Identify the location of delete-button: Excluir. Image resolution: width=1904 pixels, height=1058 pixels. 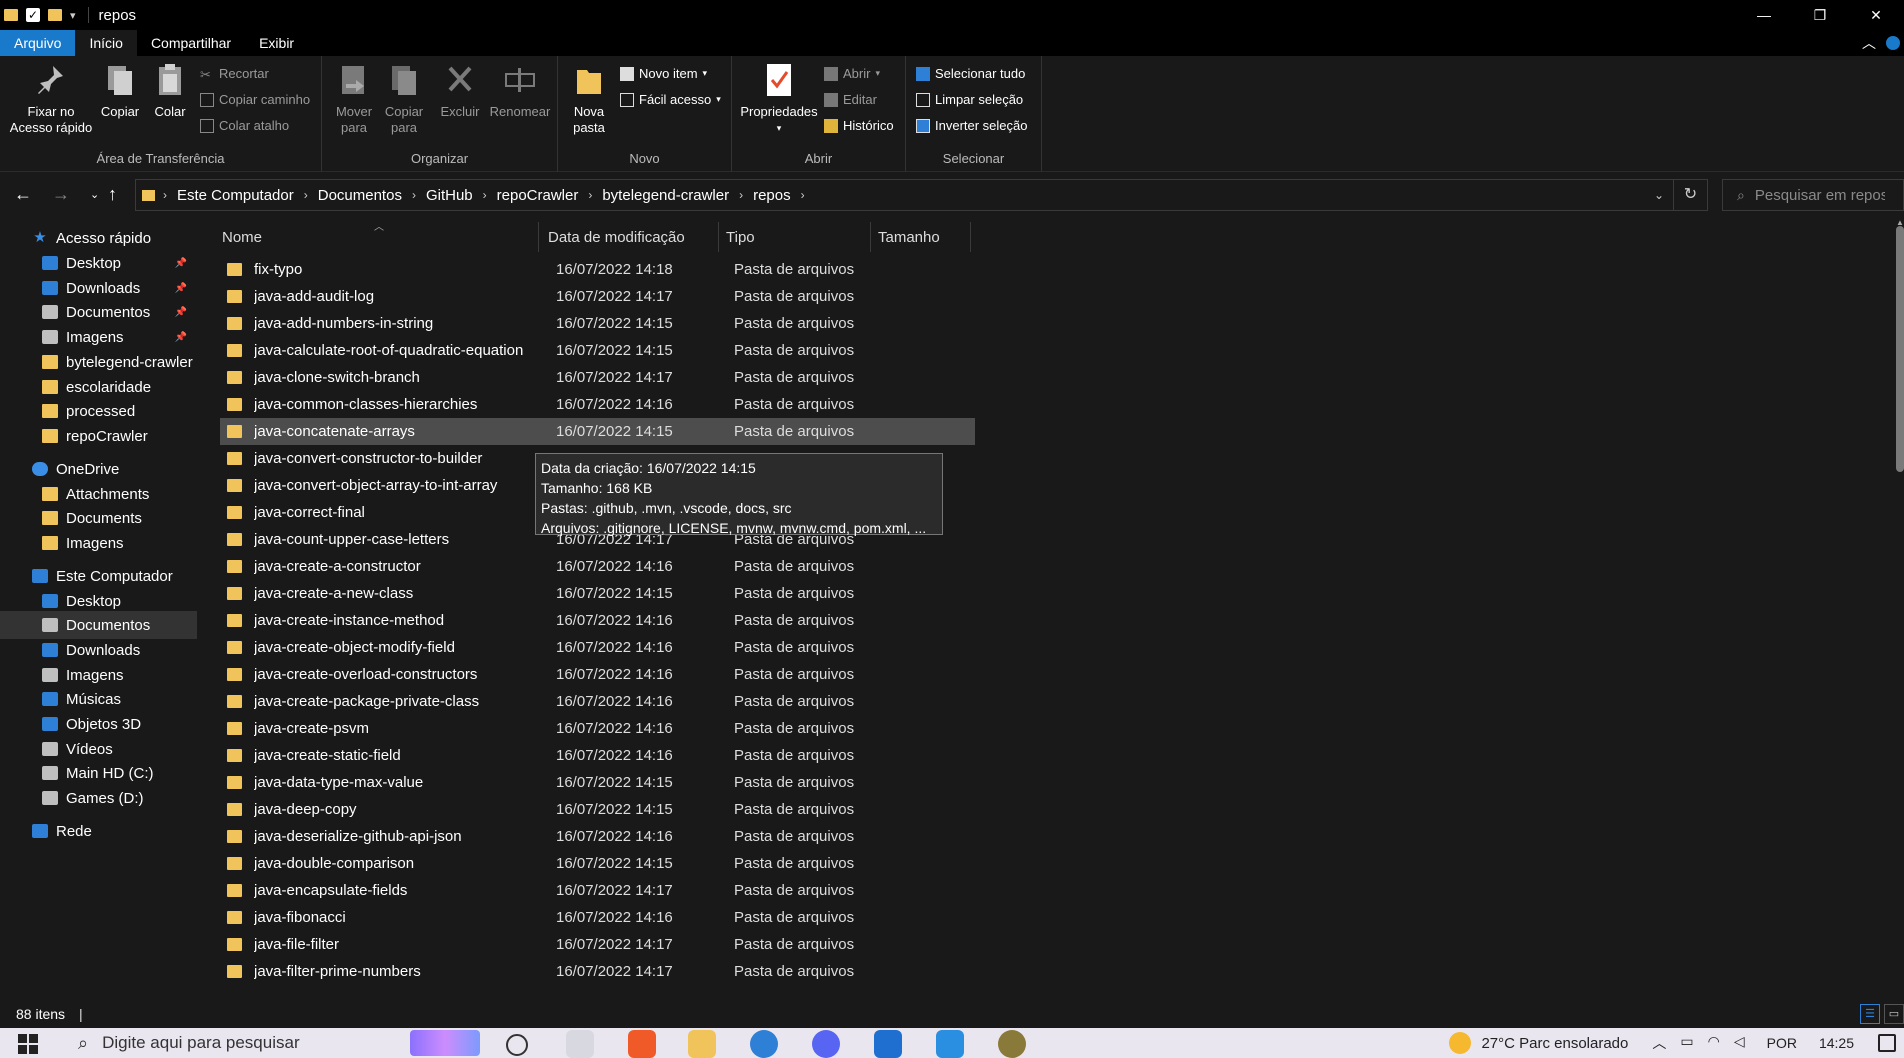
(460, 91).